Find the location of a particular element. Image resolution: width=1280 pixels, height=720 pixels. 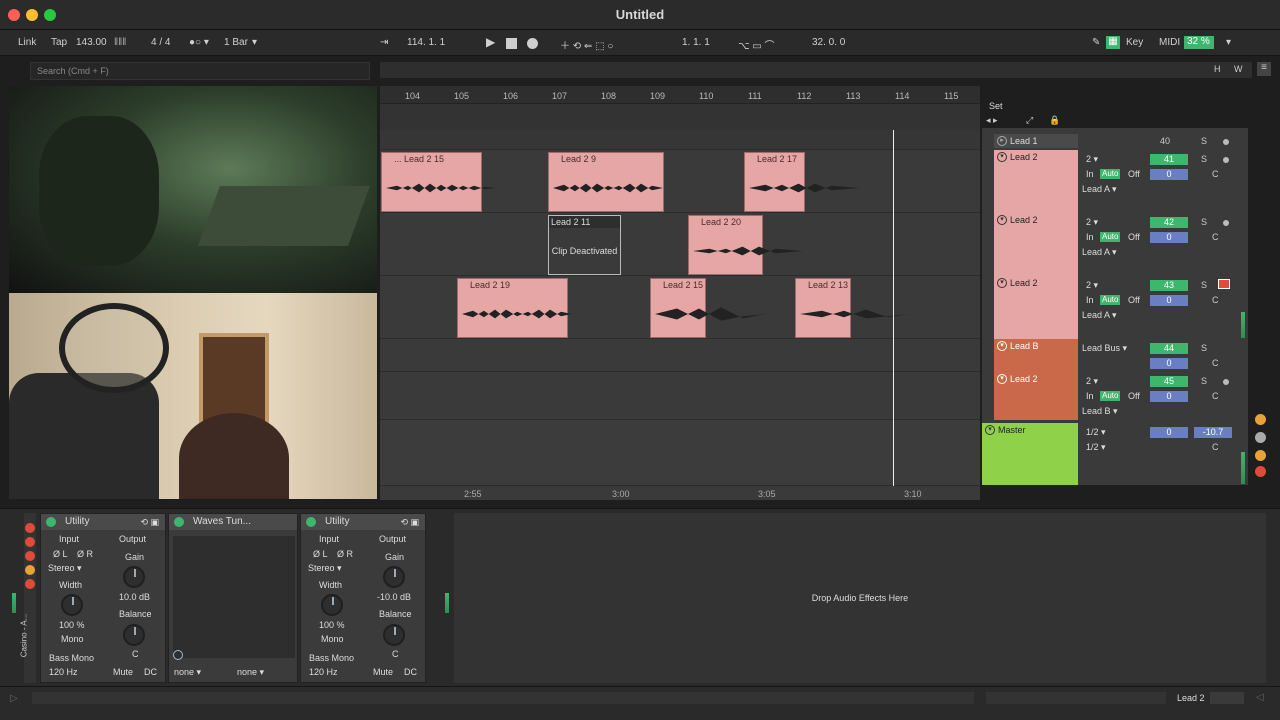

overdub-icon: ＋ ⟲ ⇐ ⬚ ○ is located at coordinates (586, 44).